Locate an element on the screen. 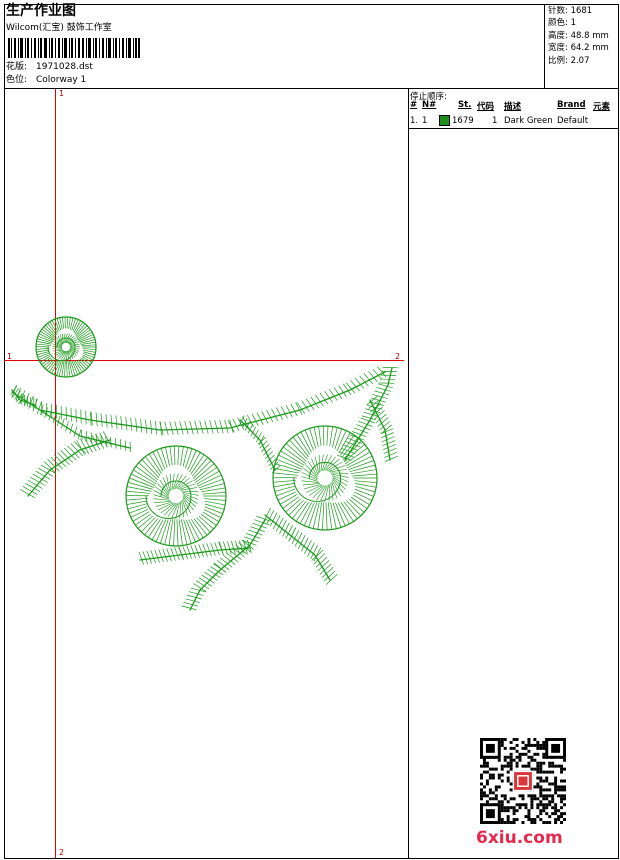  watermark: 6xiu.com is located at coordinates (519, 838).